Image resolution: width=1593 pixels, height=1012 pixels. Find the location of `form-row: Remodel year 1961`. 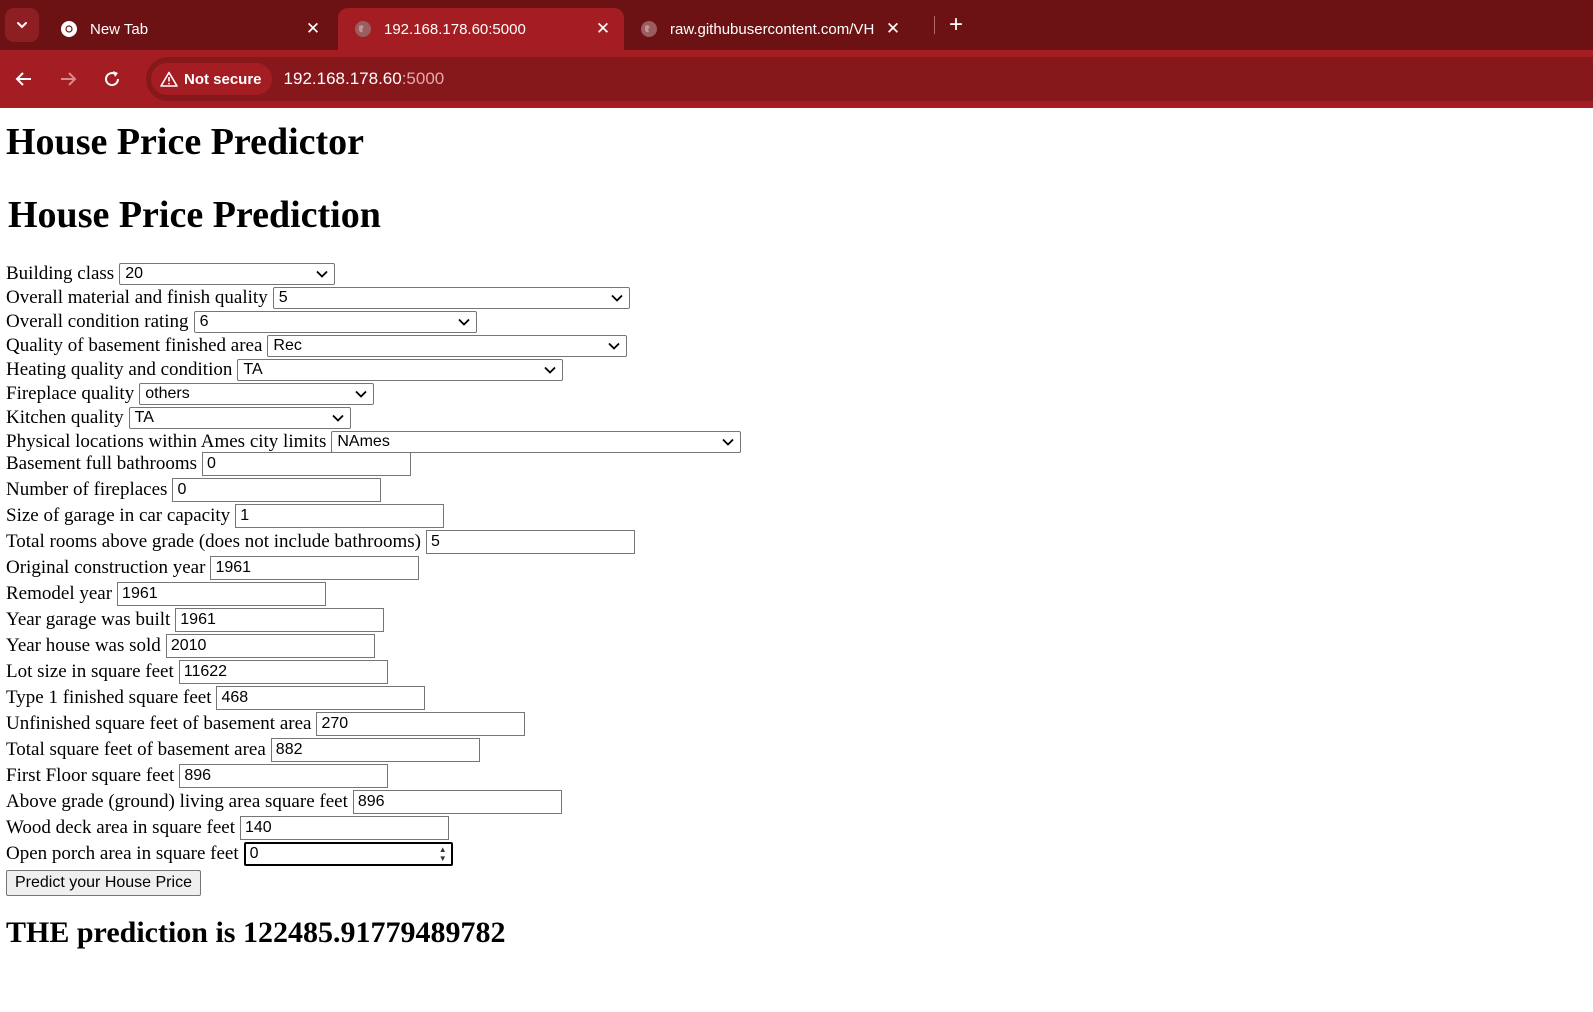

form-row: Remodel year 1961 is located at coordinates (166, 594).